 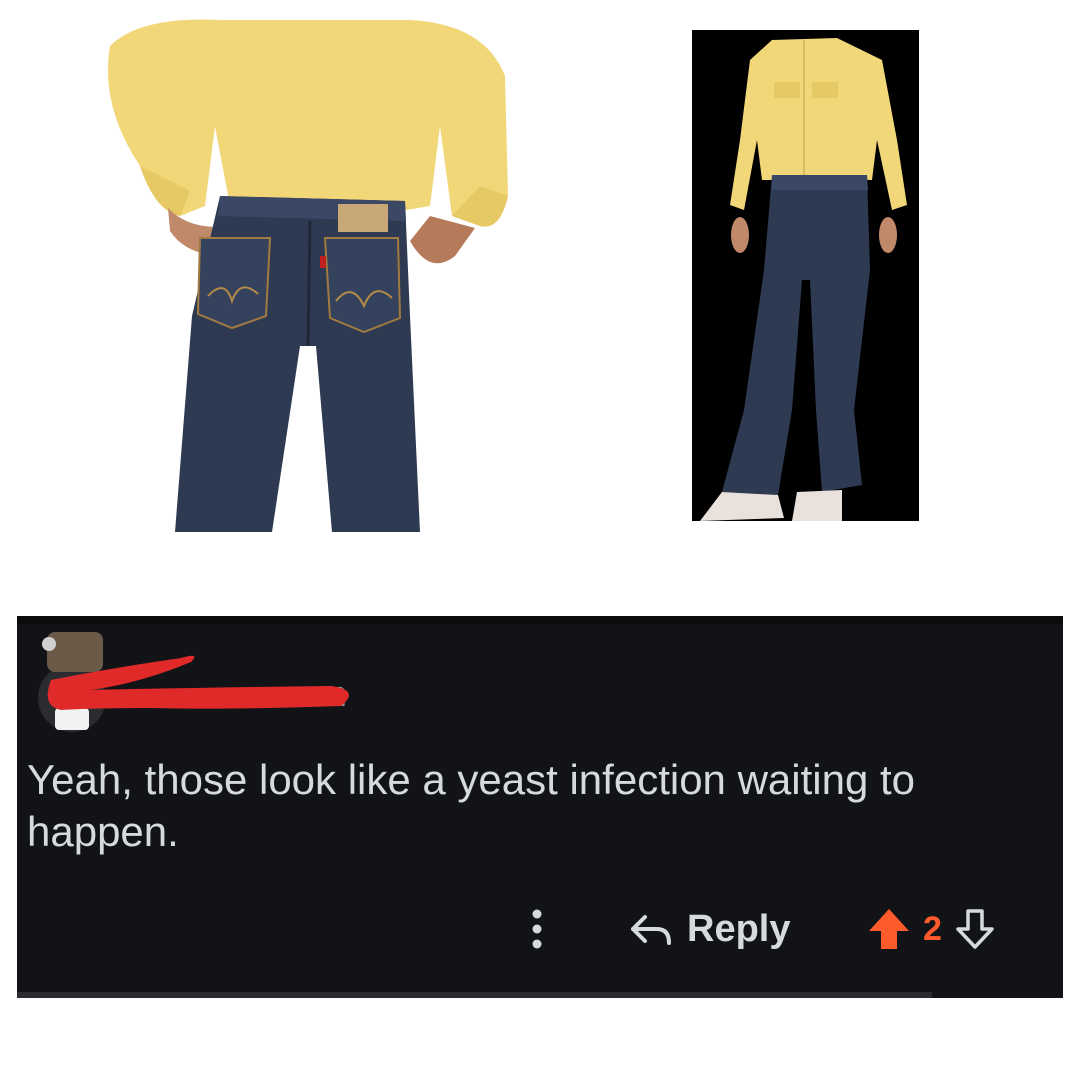 I want to click on more-options-button, so click(x=537, y=929).